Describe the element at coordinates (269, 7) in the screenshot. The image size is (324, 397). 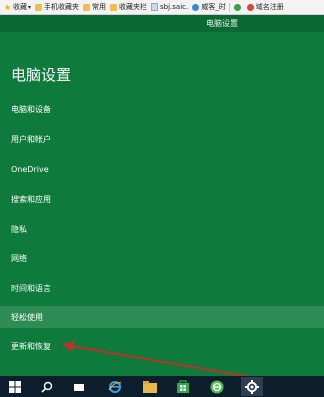
I see `bookmark-label: 域名注册` at that location.